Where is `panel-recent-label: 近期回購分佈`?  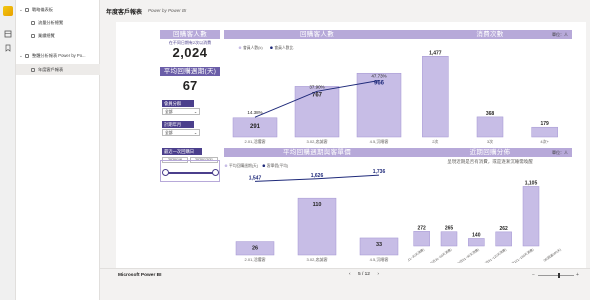
panel-recent-label: 近期回購分佈 is located at coordinates (490, 152).